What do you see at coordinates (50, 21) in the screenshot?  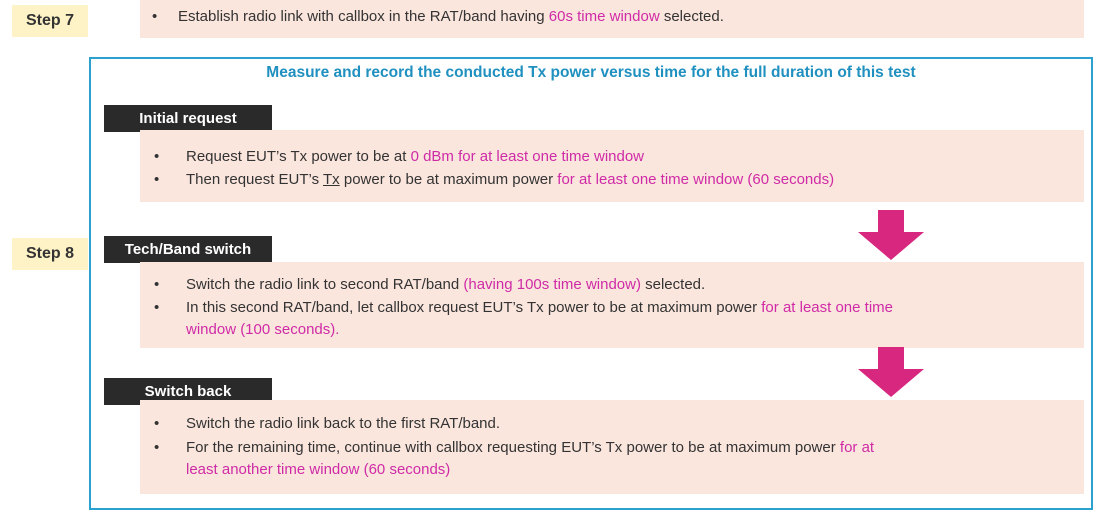 I see `step-7-label: Step 7` at bounding box center [50, 21].